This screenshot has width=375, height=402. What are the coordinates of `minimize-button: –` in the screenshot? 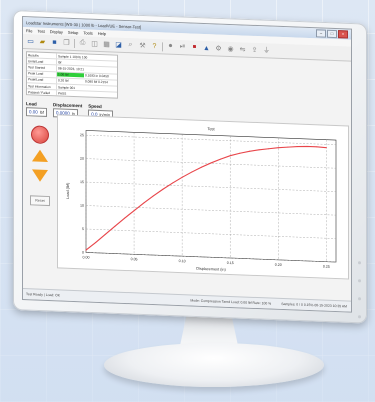 It's located at (321, 33).